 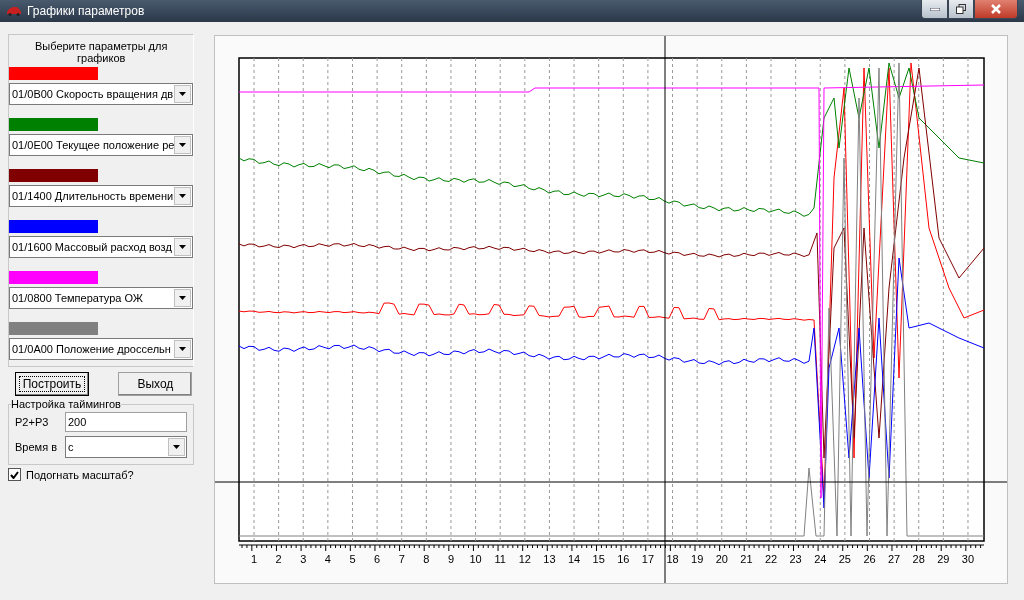 I want to click on x-tick-label: 11, so click(x=500, y=559).